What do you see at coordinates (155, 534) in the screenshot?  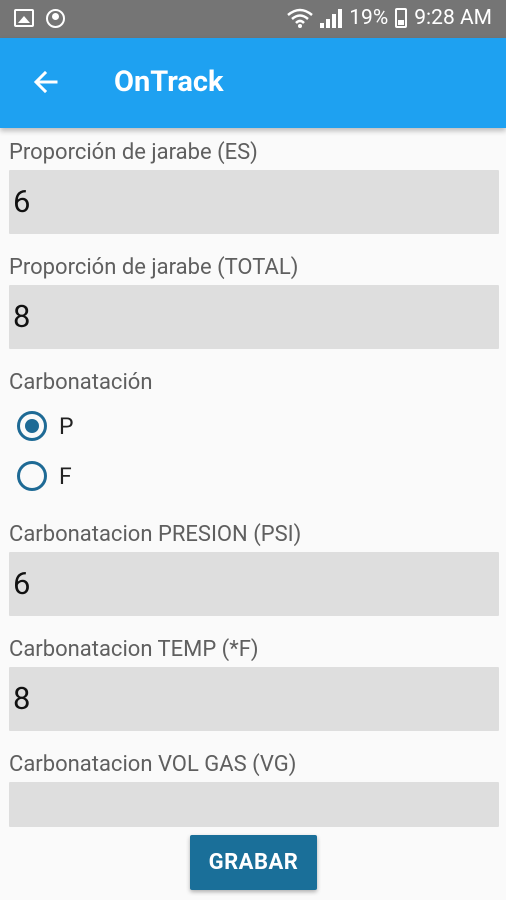 I see `presion-label: Carbonatacion PRESION (PSI)` at bounding box center [155, 534].